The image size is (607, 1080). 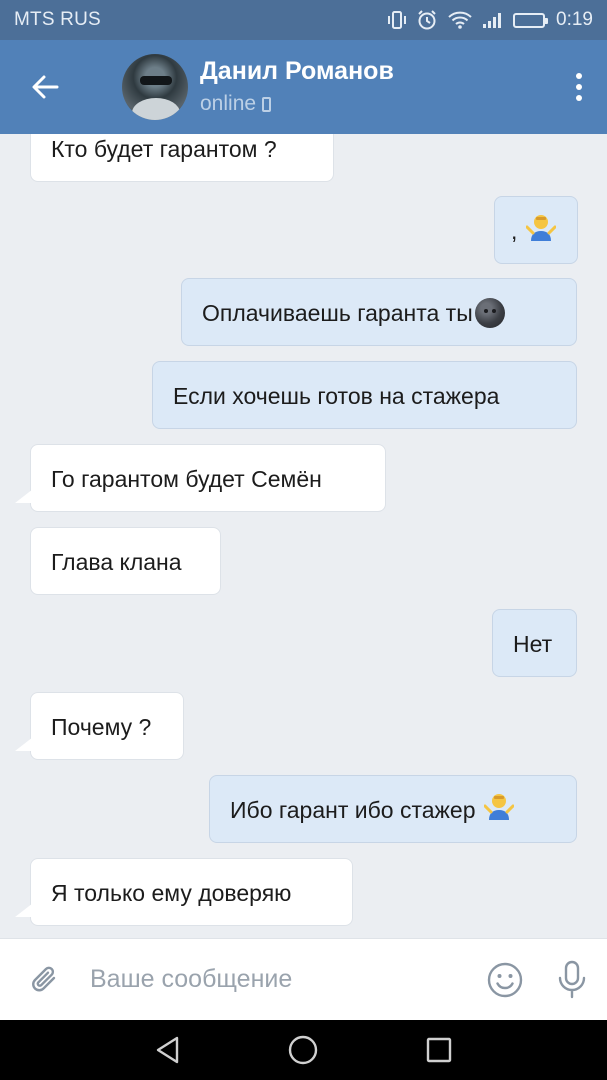 I want to click on attach-button, so click(x=45, y=980).